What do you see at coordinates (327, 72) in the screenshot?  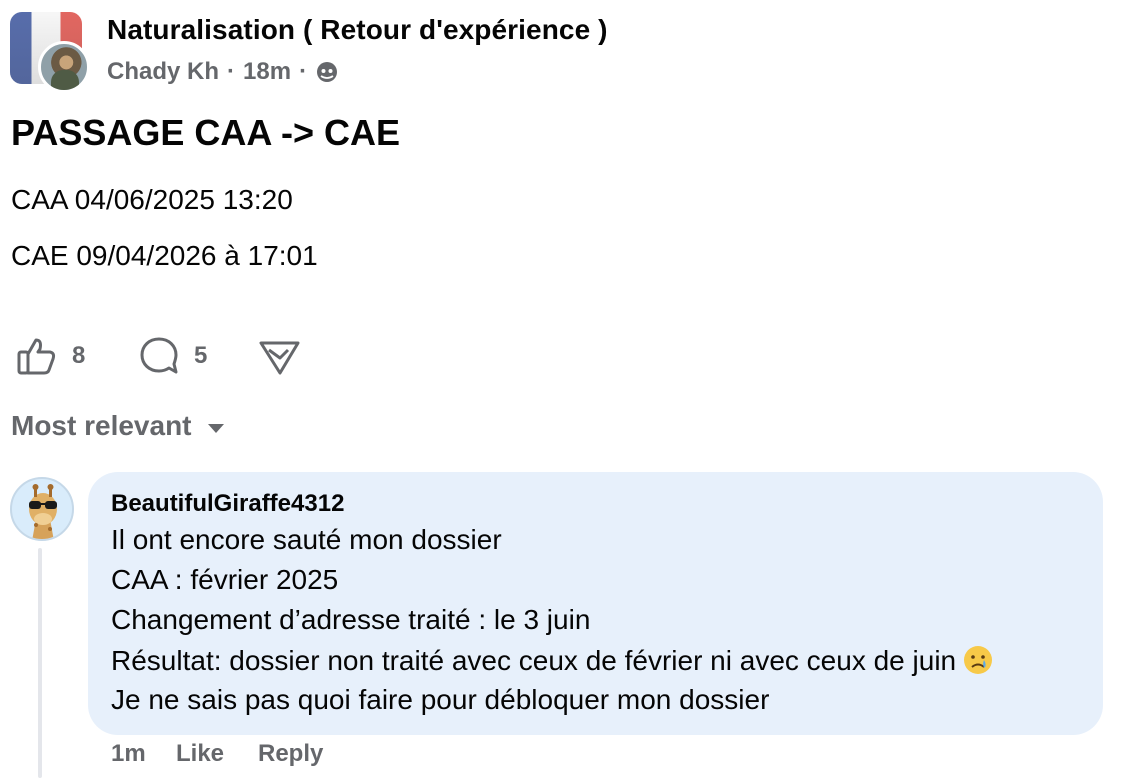 I see `globe-icon` at bounding box center [327, 72].